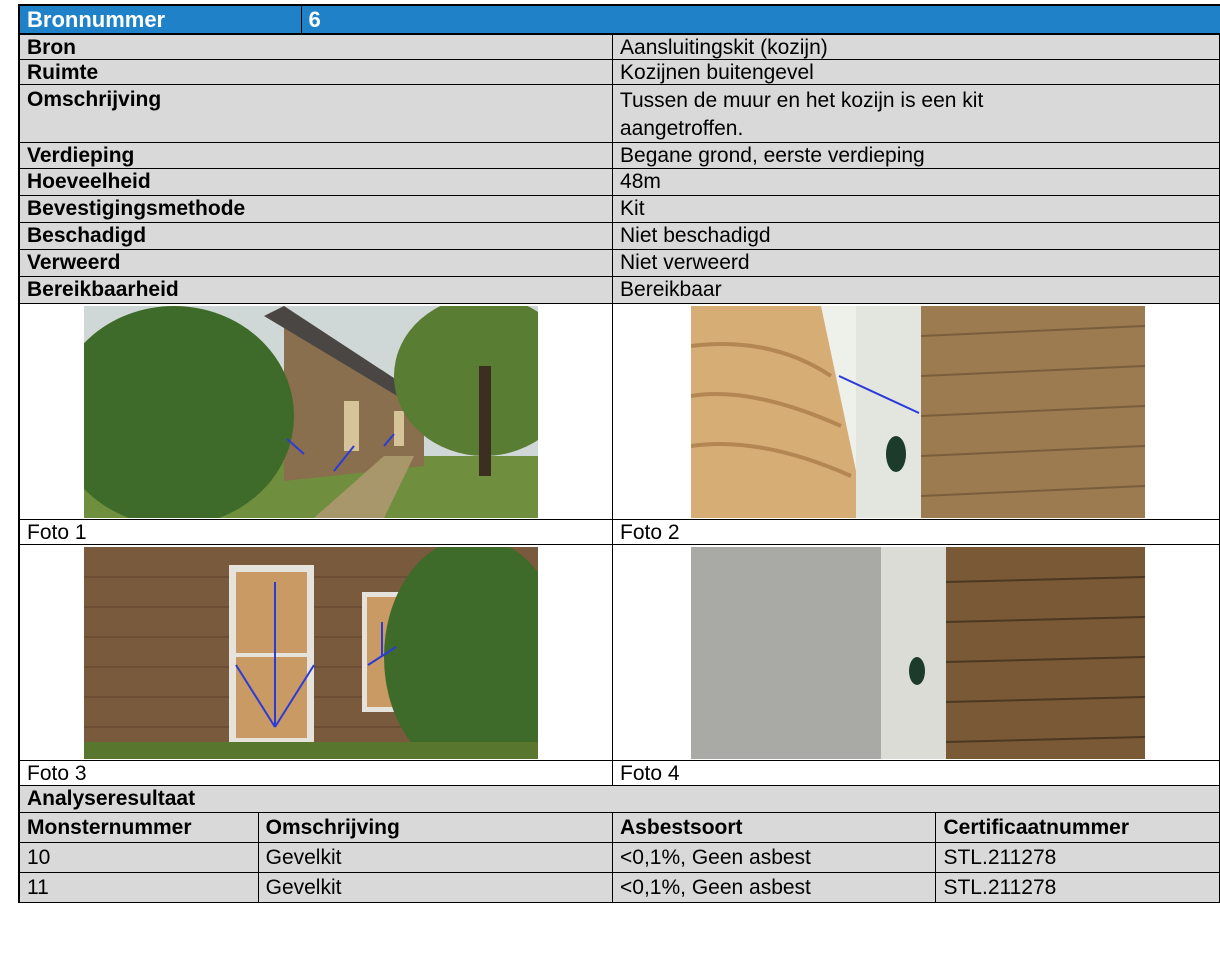  I want to click on analysis-title: Analyseresultaat, so click(620, 799).